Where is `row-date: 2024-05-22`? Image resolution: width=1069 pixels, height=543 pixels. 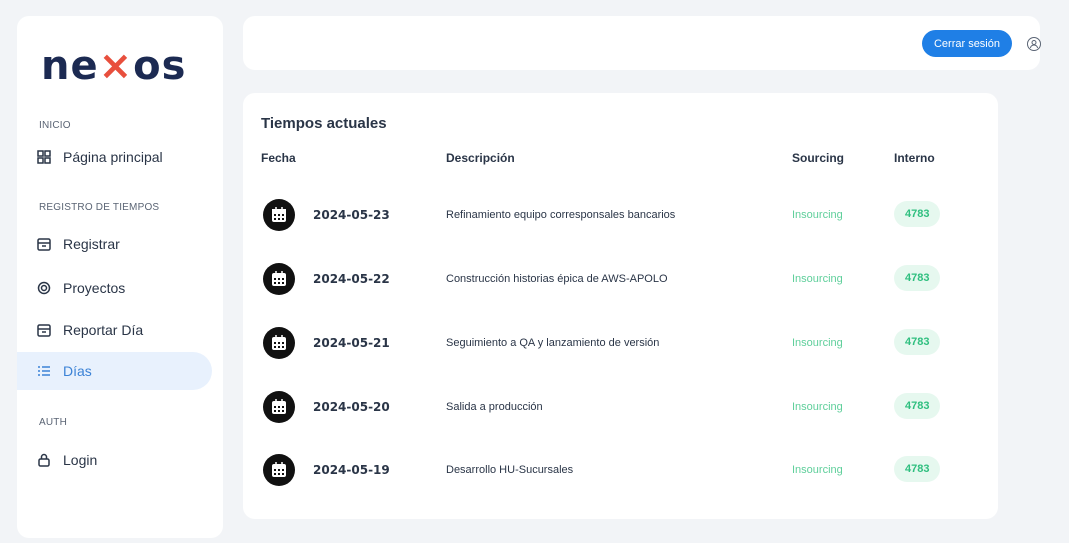 row-date: 2024-05-22 is located at coordinates (351, 279).